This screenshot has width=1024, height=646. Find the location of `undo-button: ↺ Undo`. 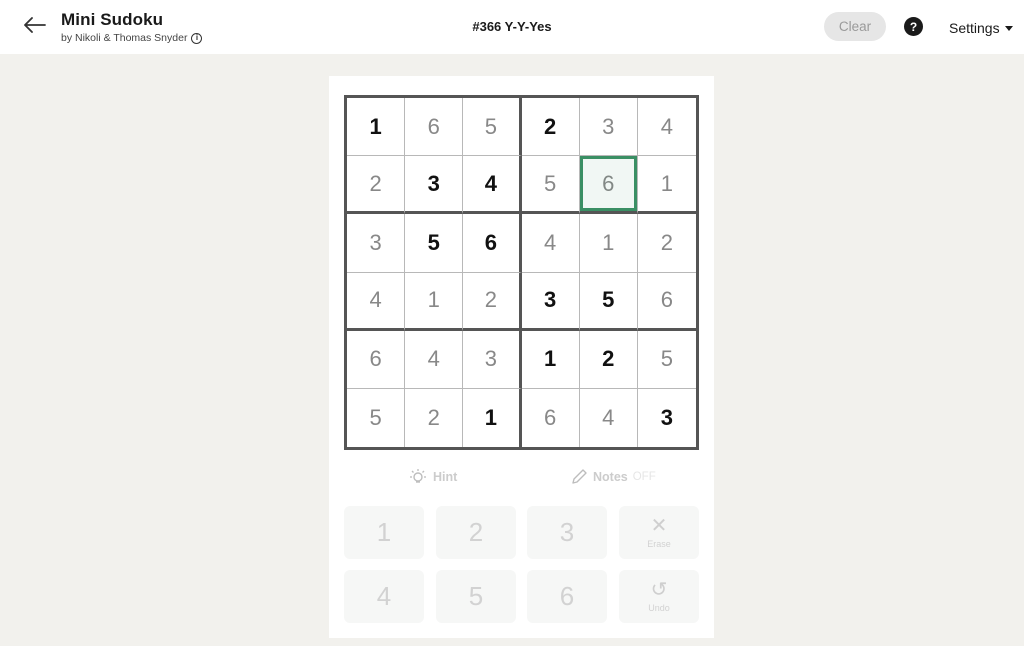

undo-button: ↺ Undo is located at coordinates (659, 596).